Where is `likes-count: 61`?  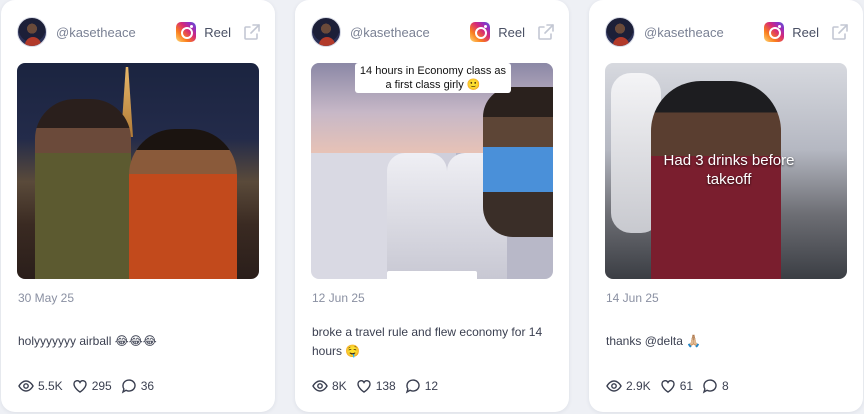
likes-count: 61 is located at coordinates (686, 386).